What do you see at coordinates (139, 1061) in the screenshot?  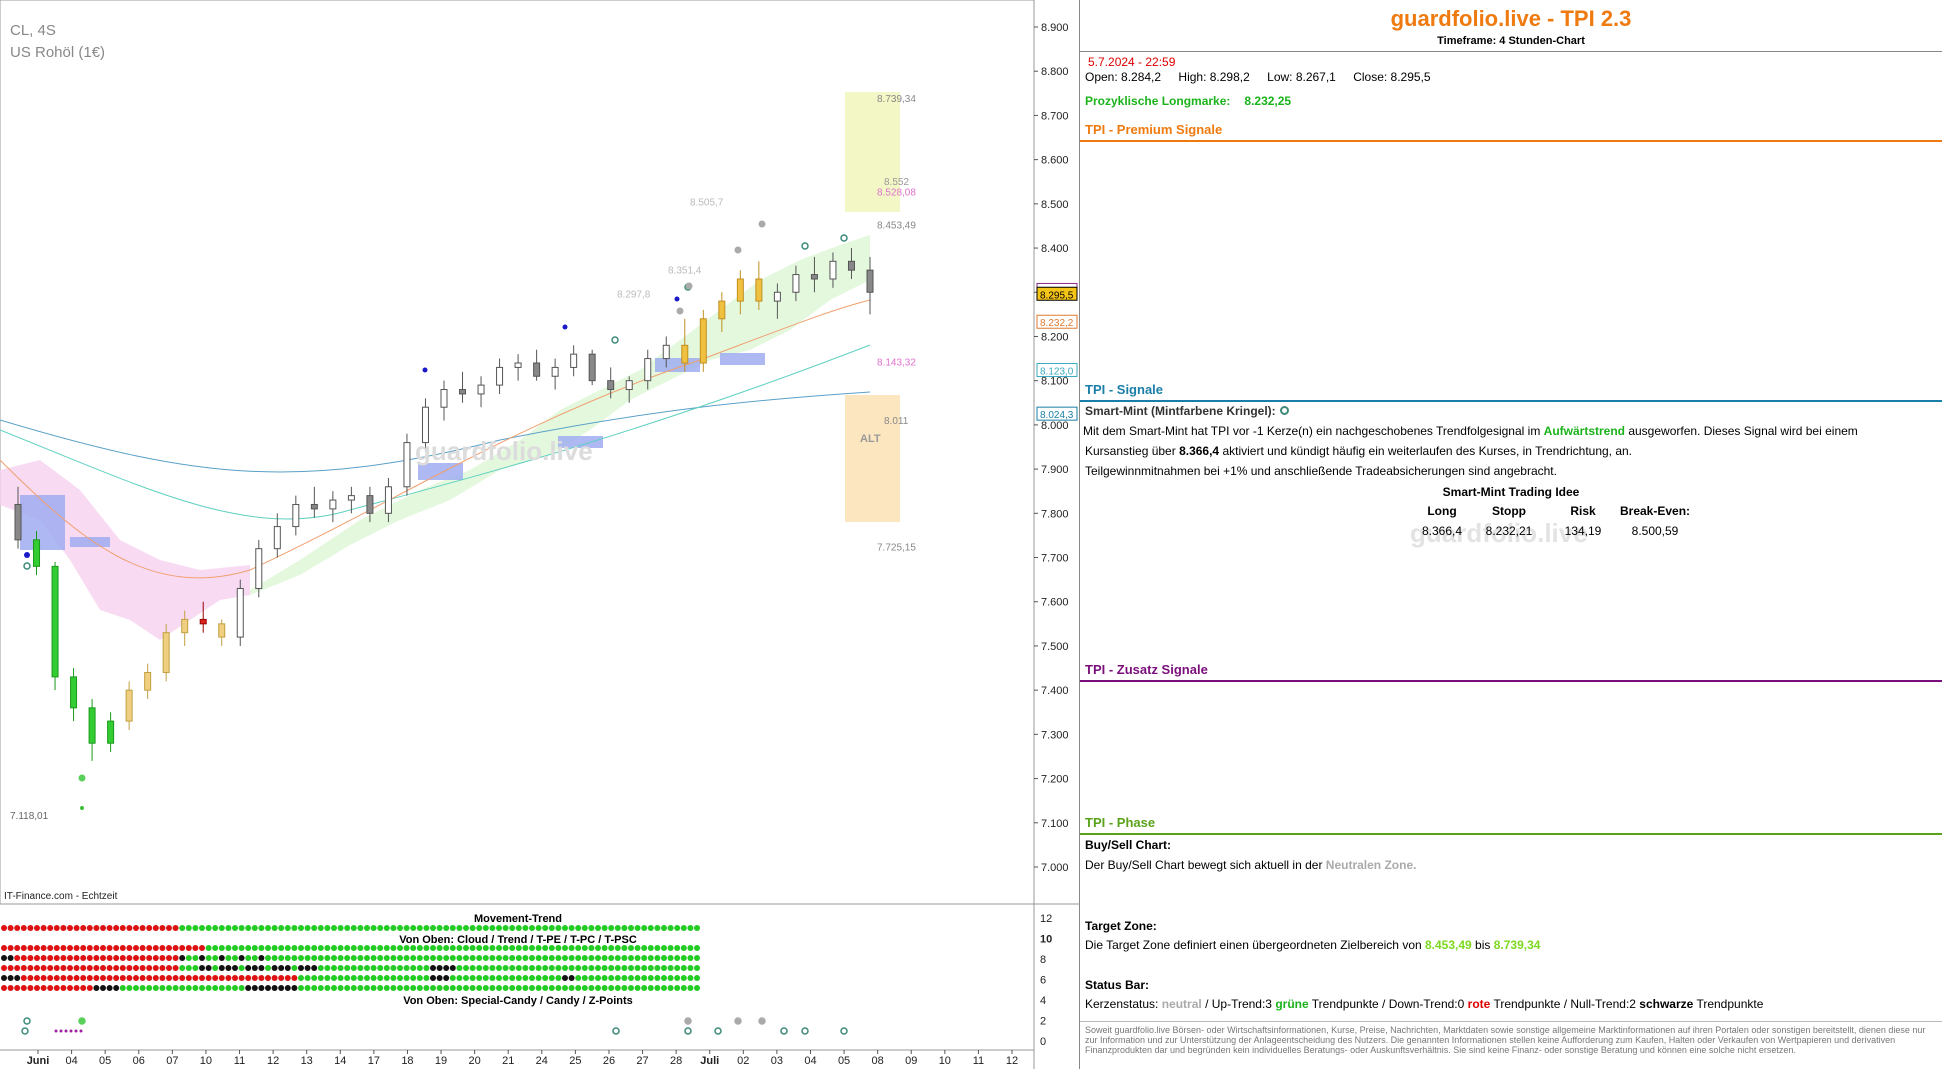 I see `x-tick-label: 06` at bounding box center [139, 1061].